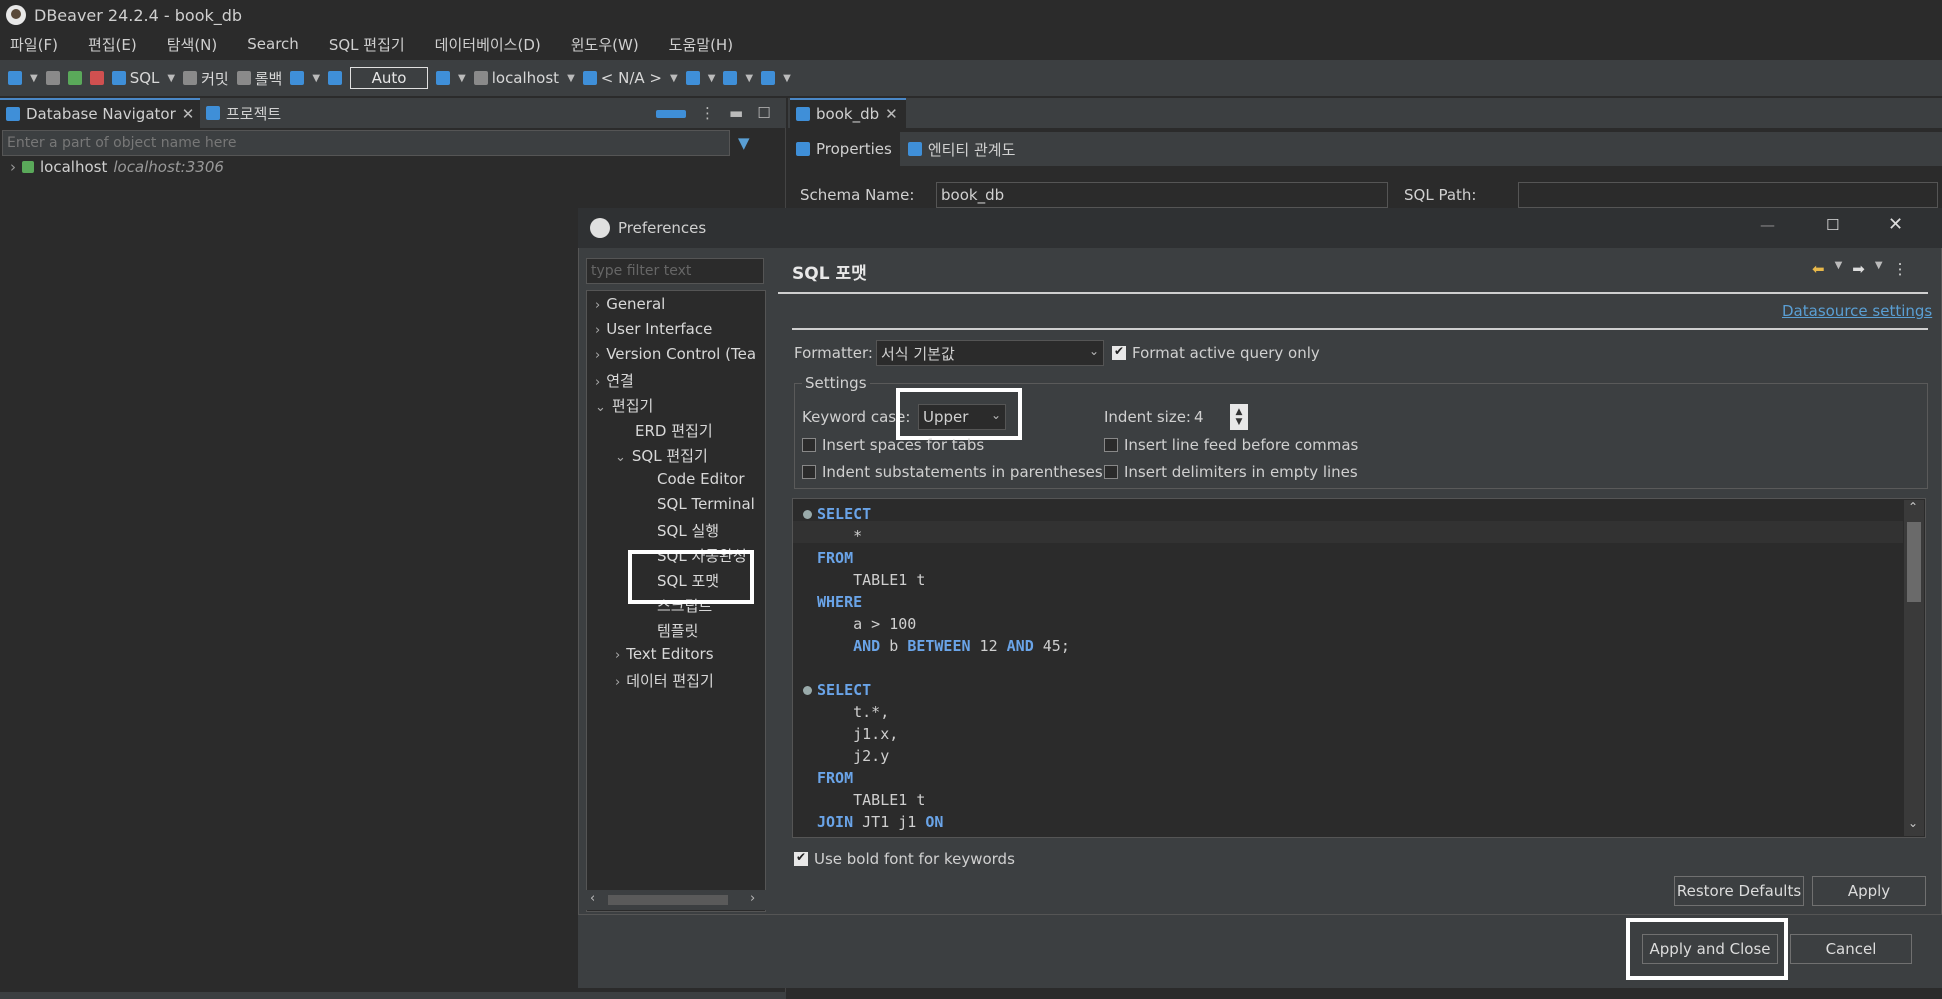  What do you see at coordinates (893, 445) in the screenshot?
I see `option-spaces-tabs: Insert spaces for tabs` at bounding box center [893, 445].